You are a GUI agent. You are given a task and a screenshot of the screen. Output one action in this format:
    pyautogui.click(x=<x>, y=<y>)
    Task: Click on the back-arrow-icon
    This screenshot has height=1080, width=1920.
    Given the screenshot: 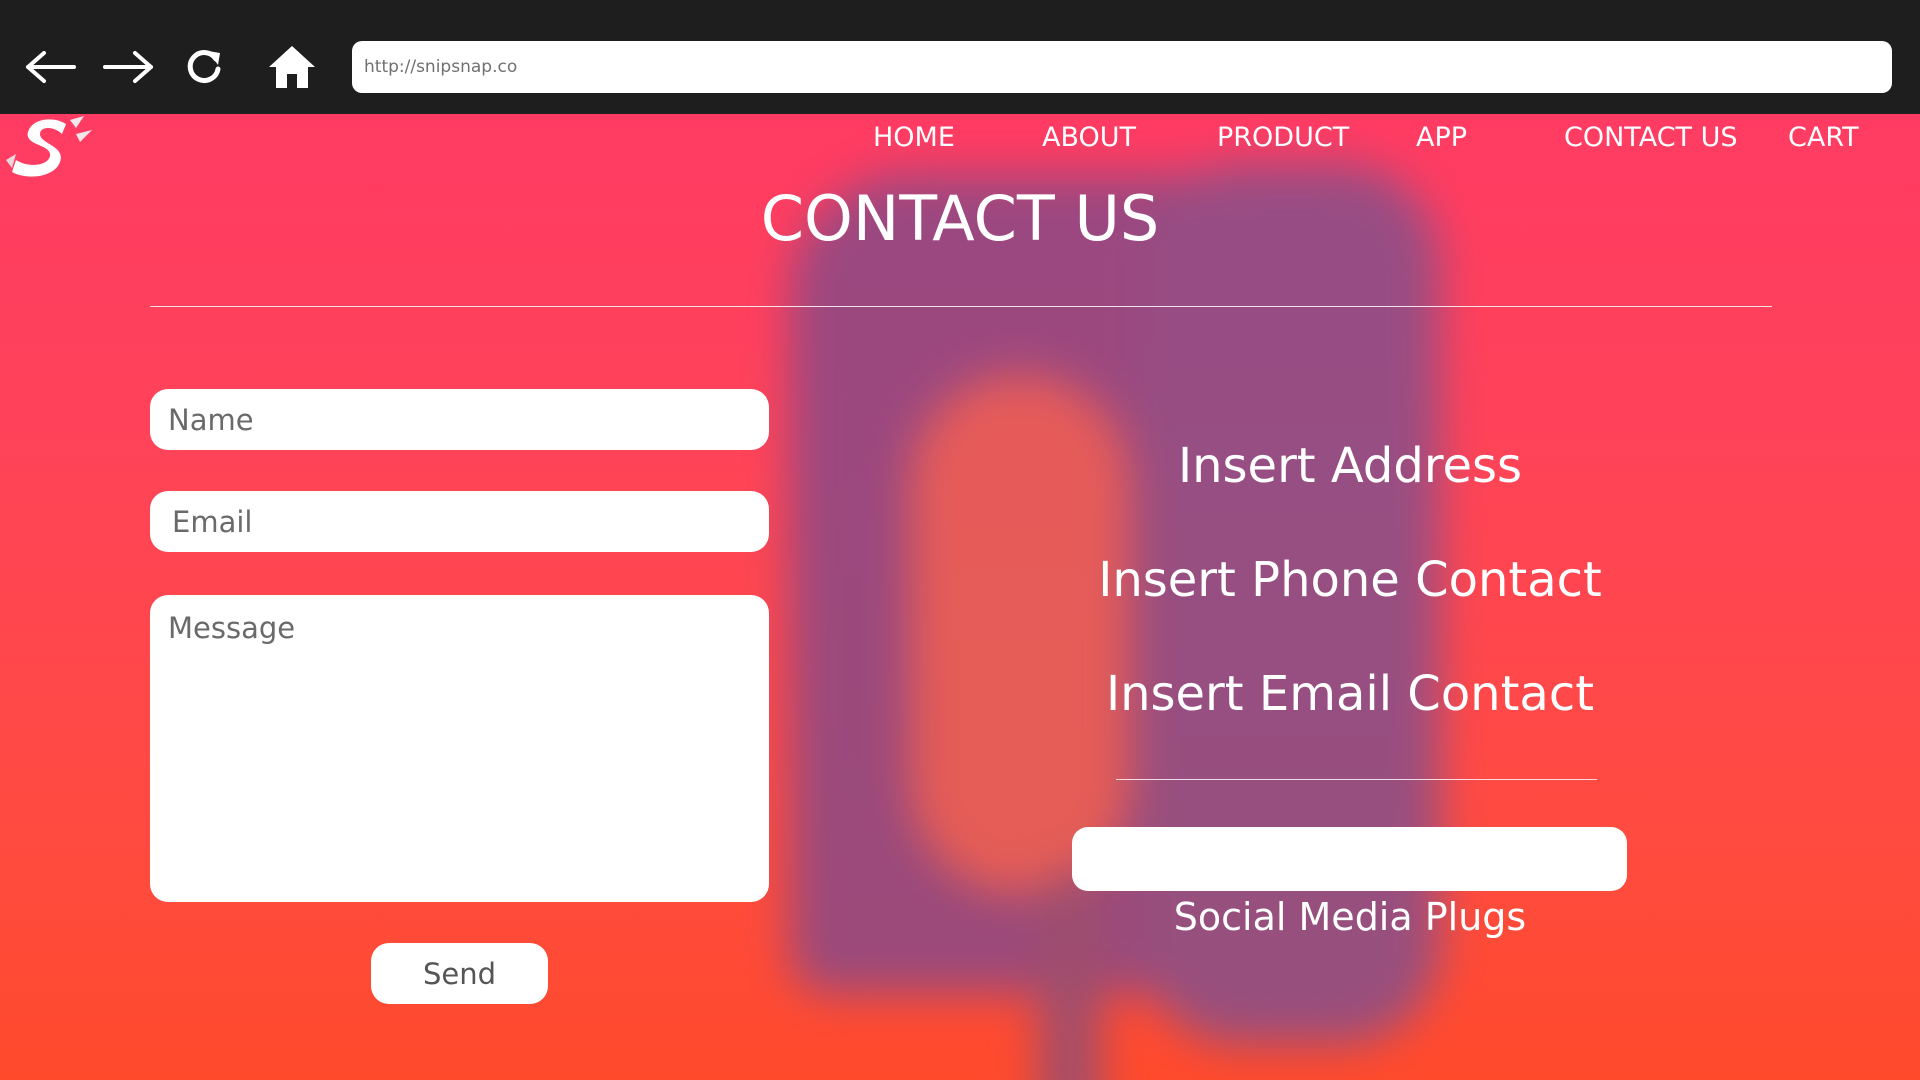 What is the action you would take?
    pyautogui.click(x=50, y=67)
    